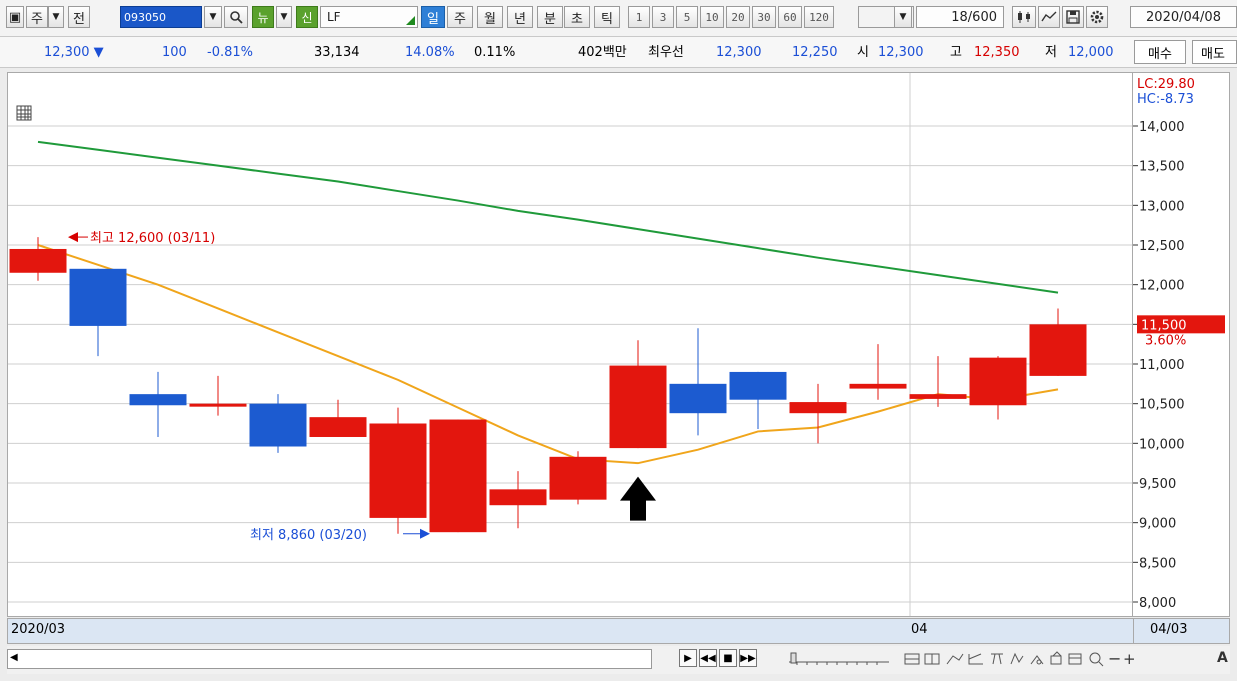 This screenshot has width=1237, height=681. Describe the element at coordinates (688, 658) in the screenshot. I see `play-icon: ▶` at that location.